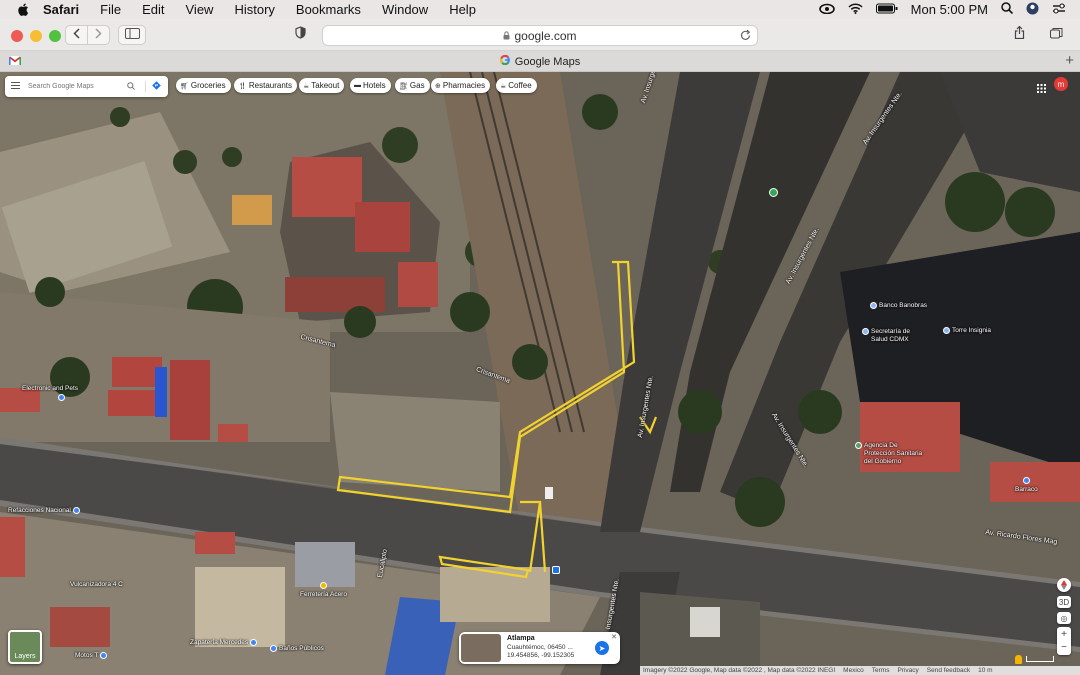  I want to click on zoom-out-icon: −, so click(1064, 647).